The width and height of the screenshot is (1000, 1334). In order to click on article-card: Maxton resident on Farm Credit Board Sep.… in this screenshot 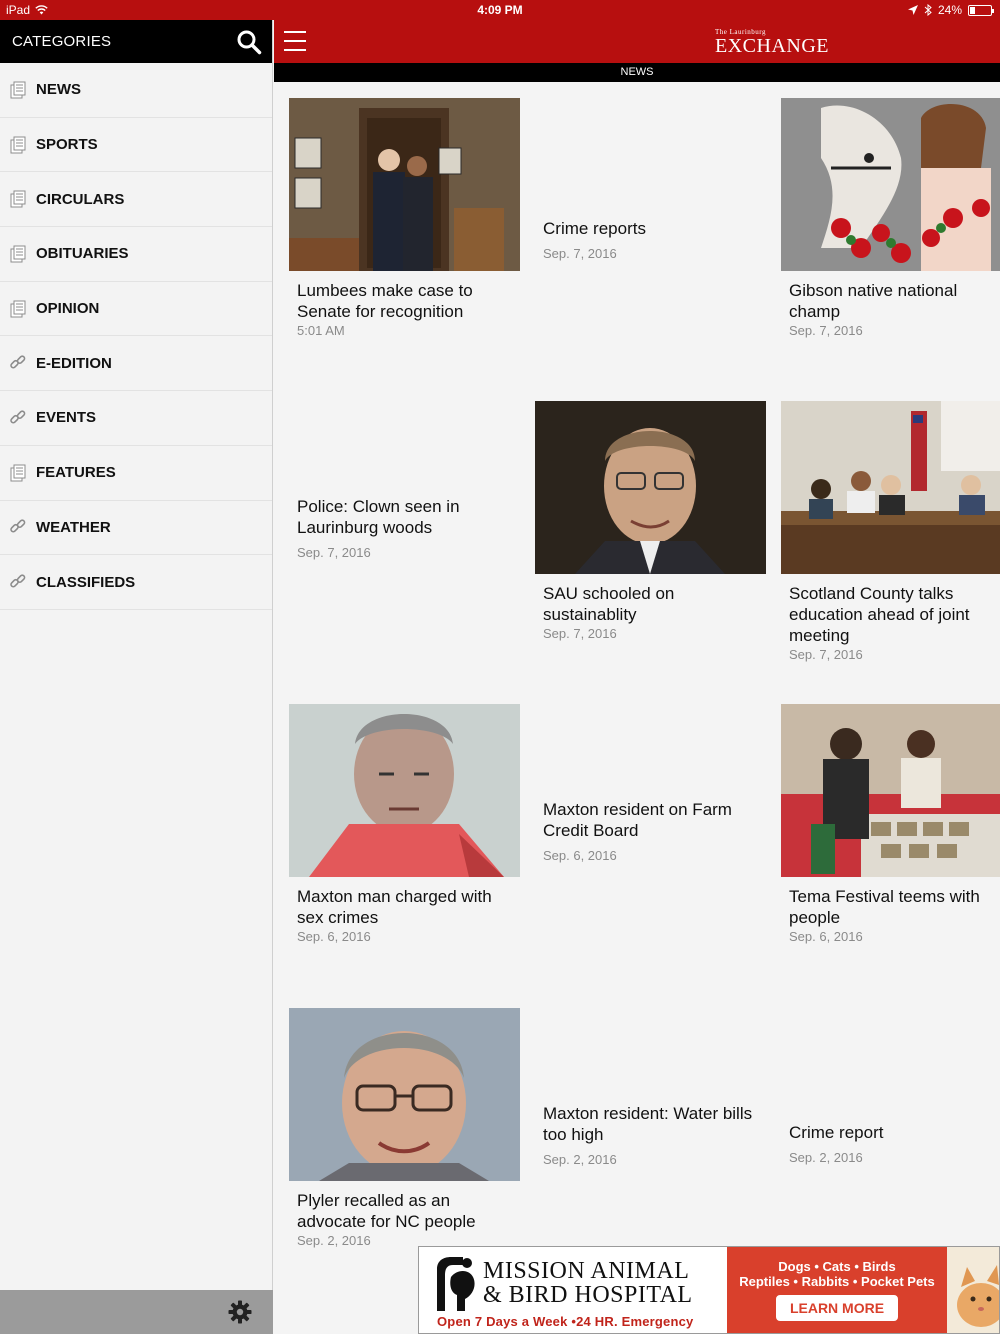, I will do `click(650, 783)`.